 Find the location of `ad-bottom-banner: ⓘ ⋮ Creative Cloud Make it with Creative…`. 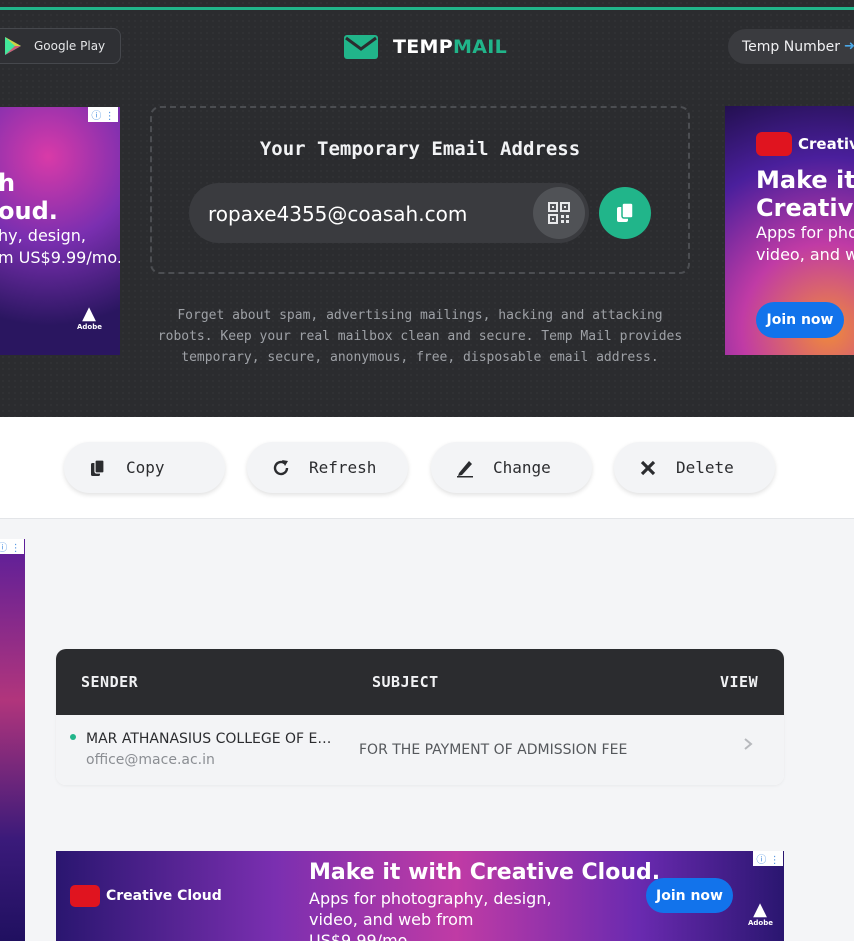

ad-bottom-banner: ⓘ ⋮ Creative Cloud Make it with Creative… is located at coordinates (420, 896).